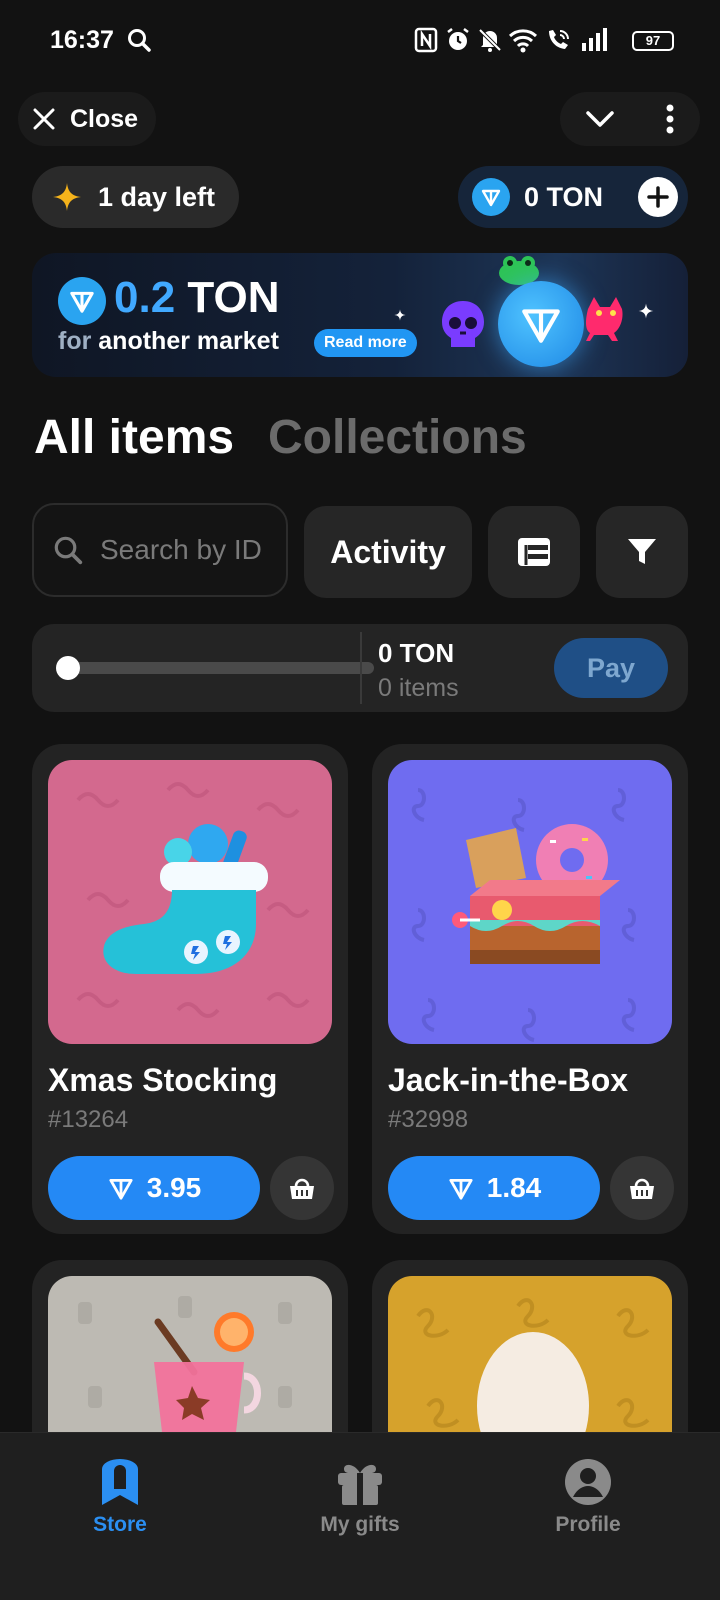 This screenshot has width=720, height=1600. Describe the element at coordinates (139, 40) in the screenshot. I see `search-status-icon` at that location.